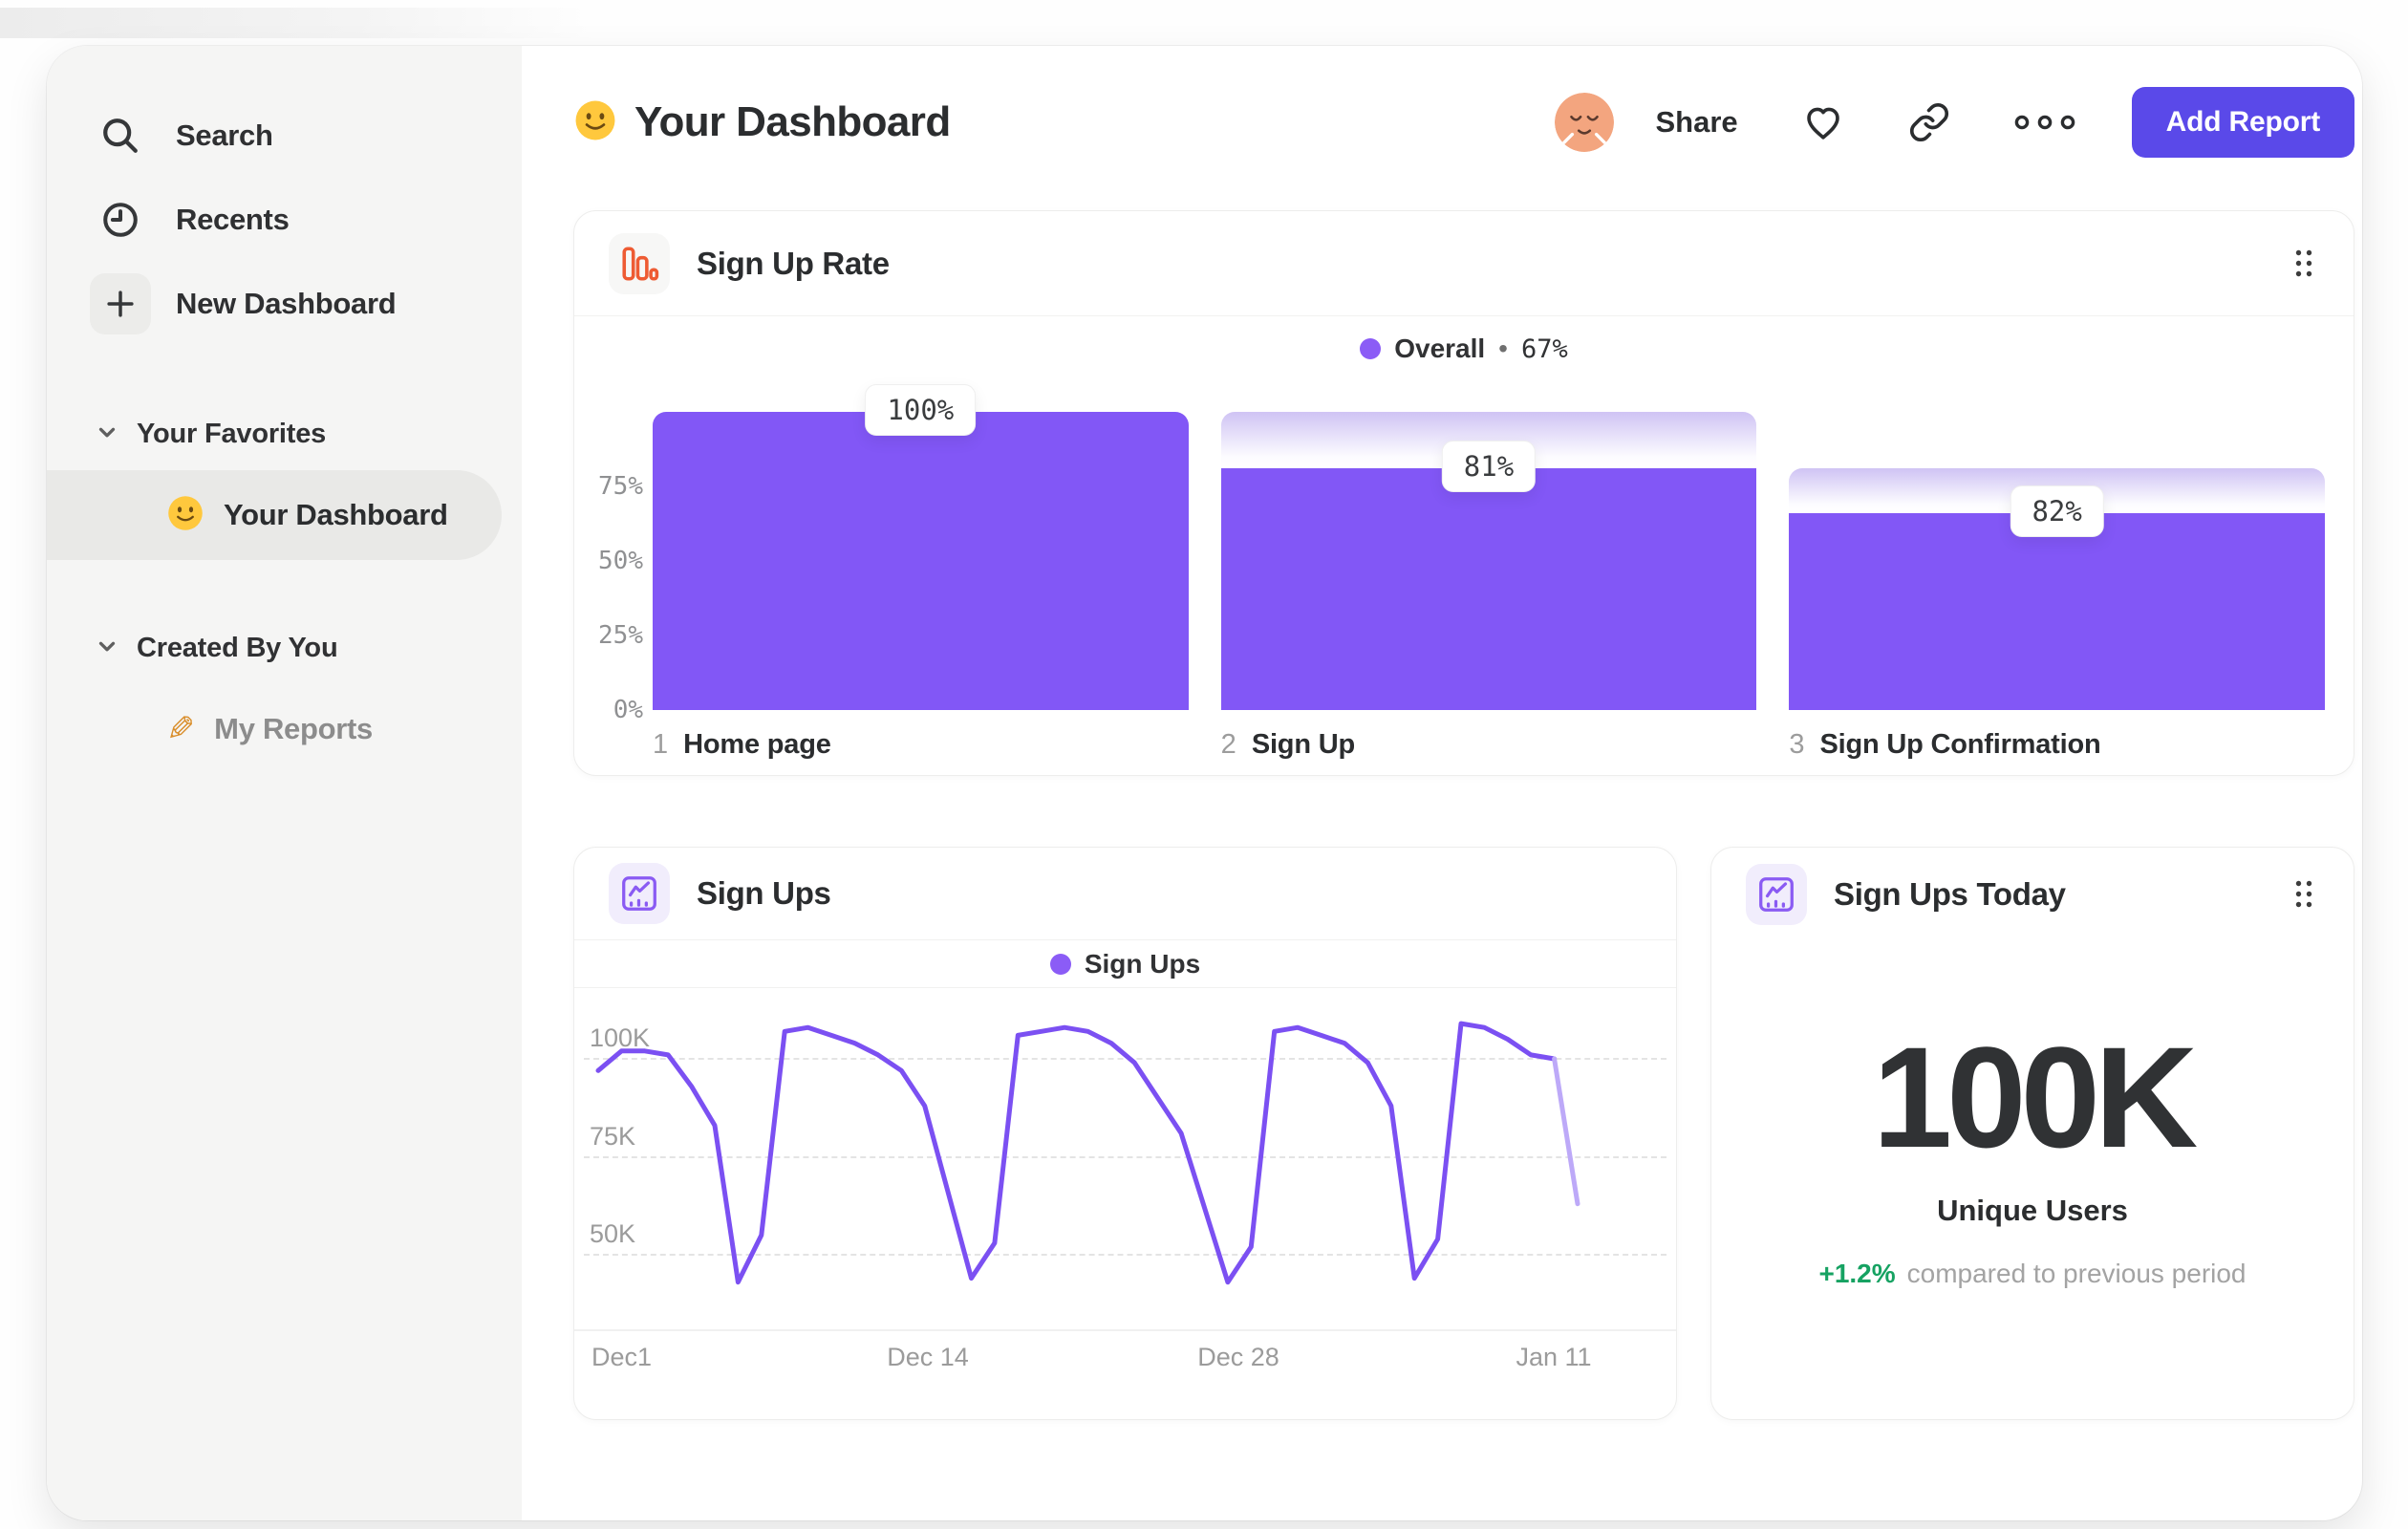 This screenshot has height=1529, width=2408. Describe the element at coordinates (1440, 348) in the screenshot. I see `legend-label: Overall` at that location.